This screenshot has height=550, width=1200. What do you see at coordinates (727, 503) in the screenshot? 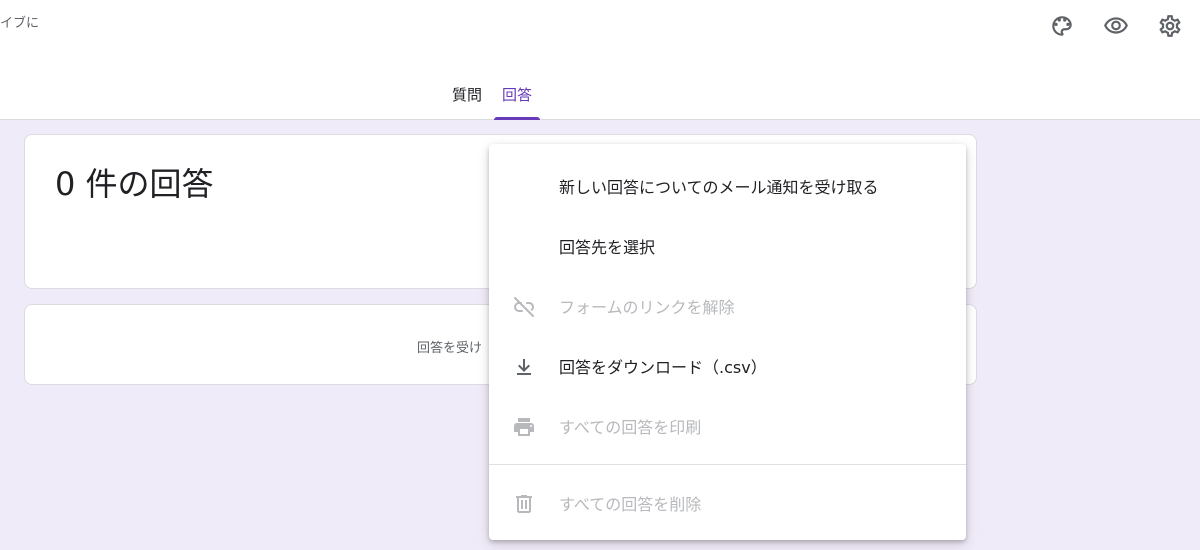
I see `menu-item-delete-all: すべての回答を削除` at bounding box center [727, 503].